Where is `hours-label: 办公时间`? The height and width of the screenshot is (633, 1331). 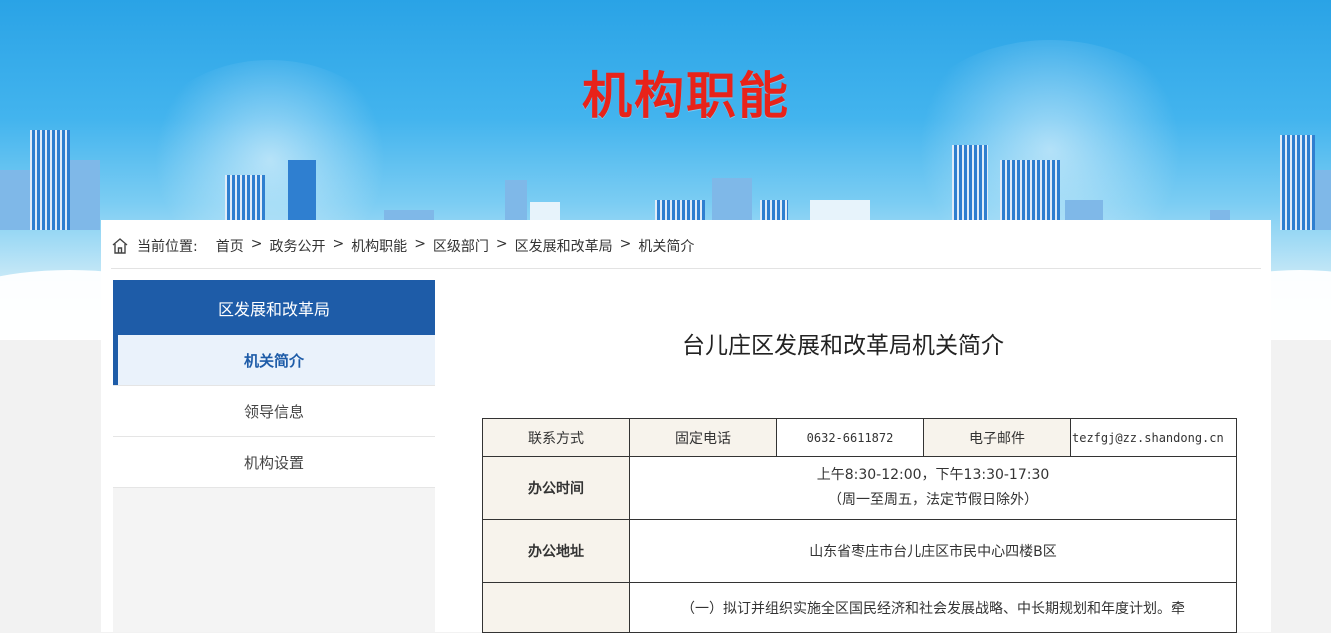
hours-label: 办公时间 is located at coordinates (556, 488).